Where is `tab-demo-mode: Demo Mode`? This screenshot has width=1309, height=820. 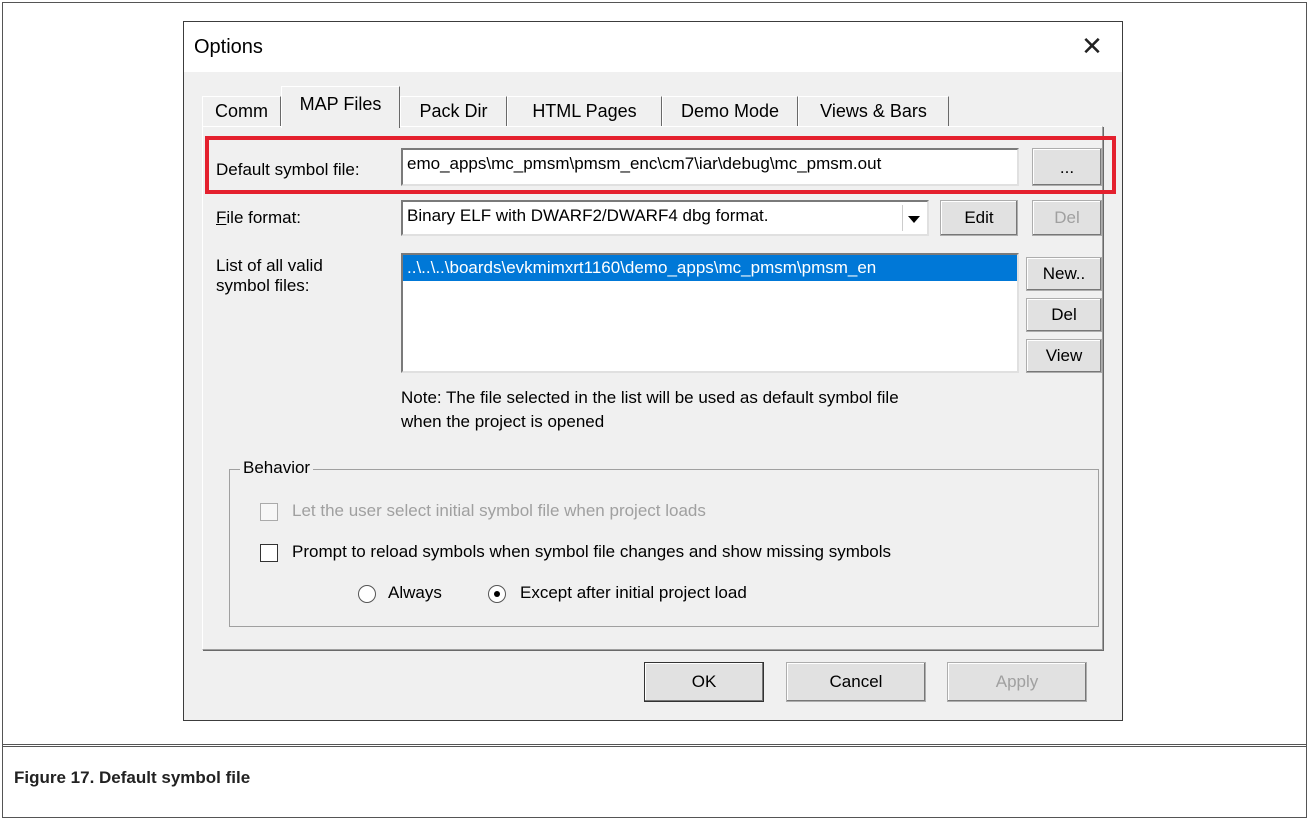 tab-demo-mode: Demo Mode is located at coordinates (730, 111).